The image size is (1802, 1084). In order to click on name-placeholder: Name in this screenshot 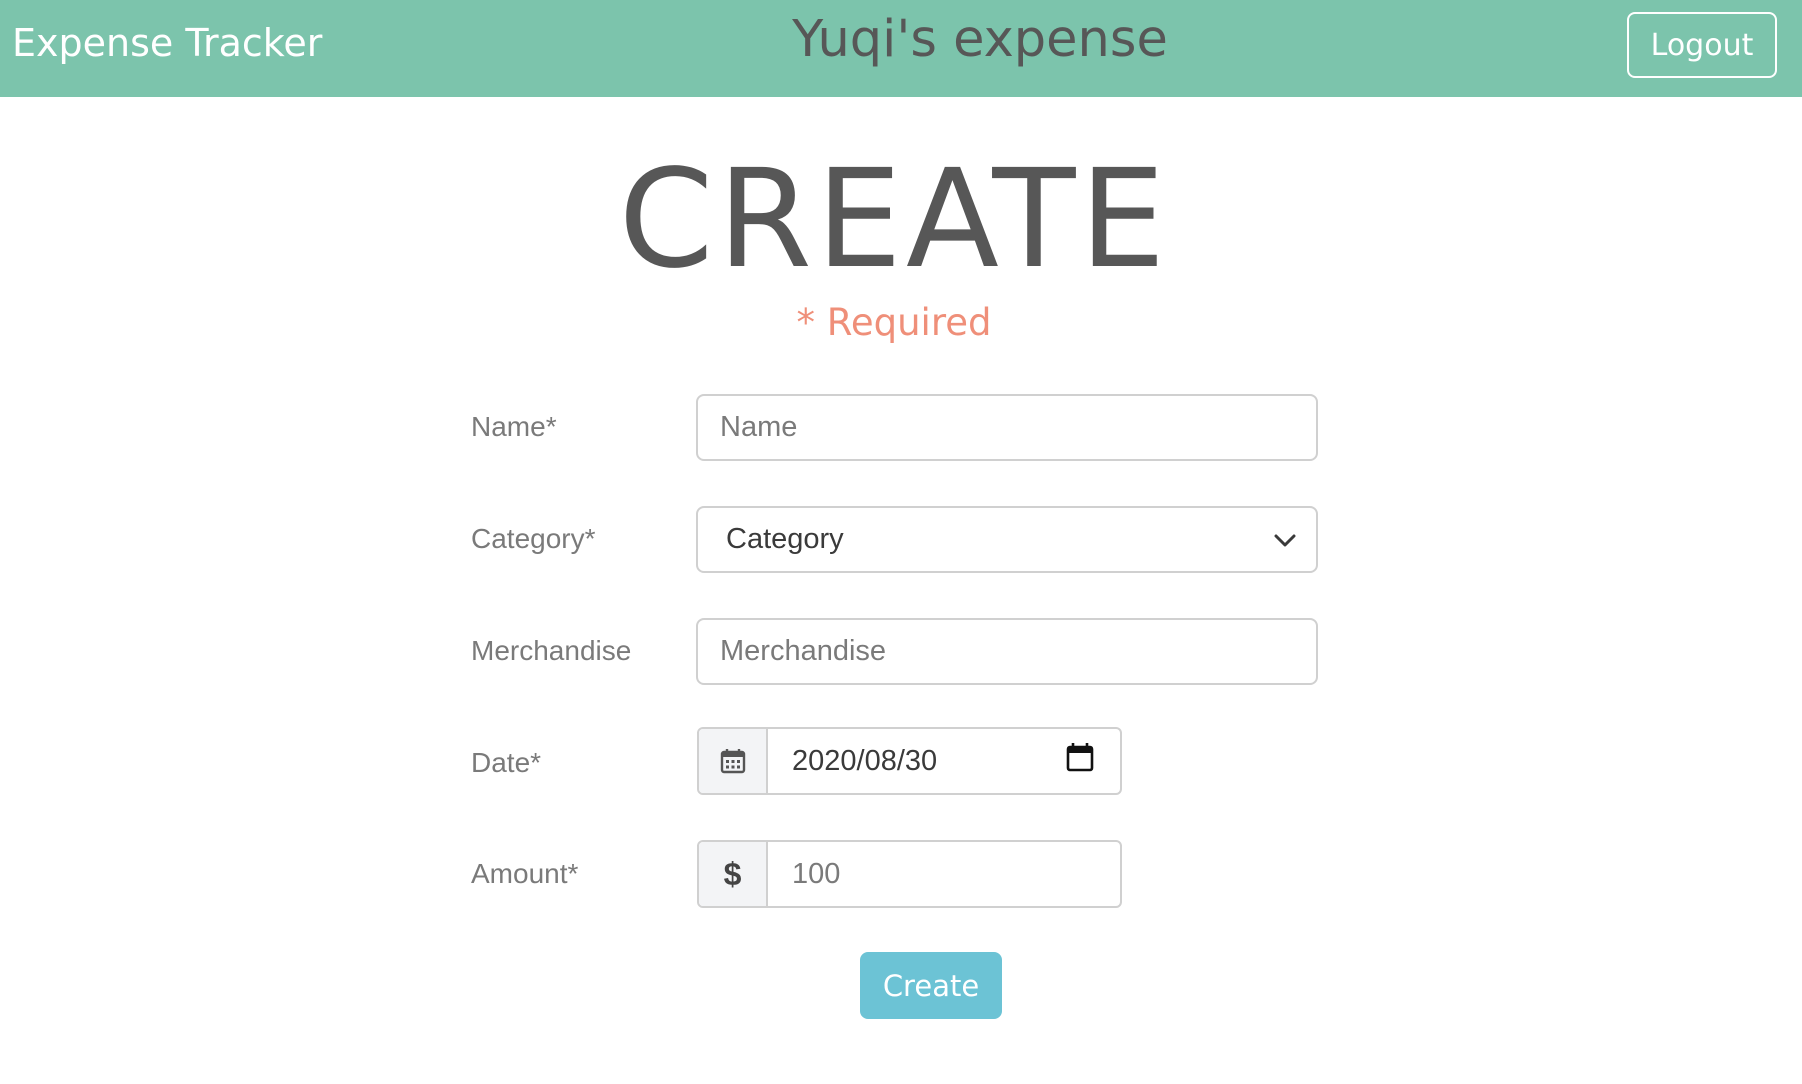, I will do `click(759, 427)`.